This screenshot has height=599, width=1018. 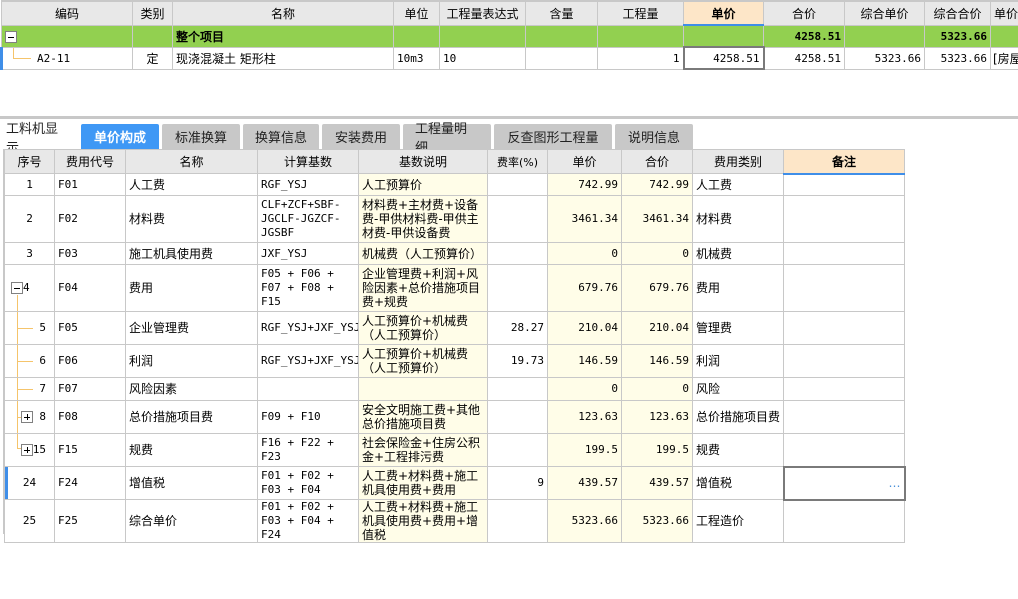 What do you see at coordinates (90, 450) in the screenshot?
I see `row-fee-code: F15` at bounding box center [90, 450].